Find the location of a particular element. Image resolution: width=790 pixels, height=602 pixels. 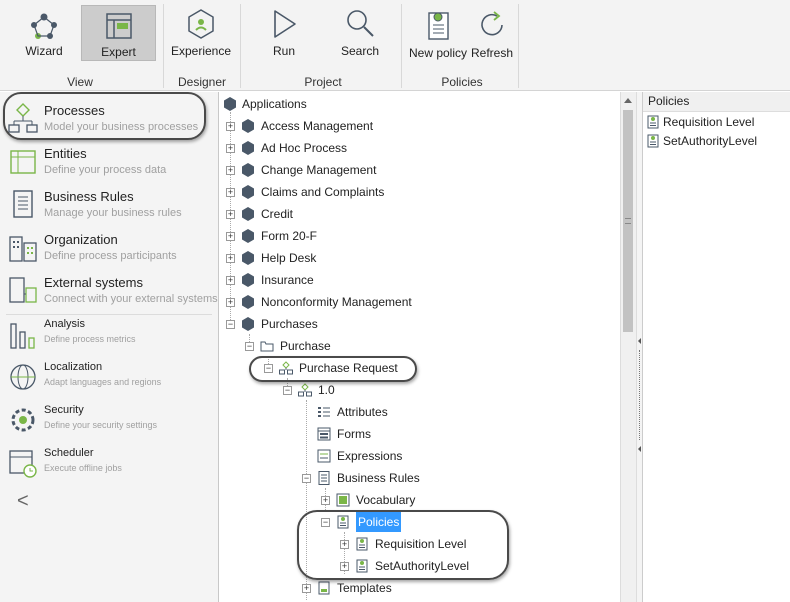

sidebar-item-subtitle: Define process participants is located at coordinates (110, 256).